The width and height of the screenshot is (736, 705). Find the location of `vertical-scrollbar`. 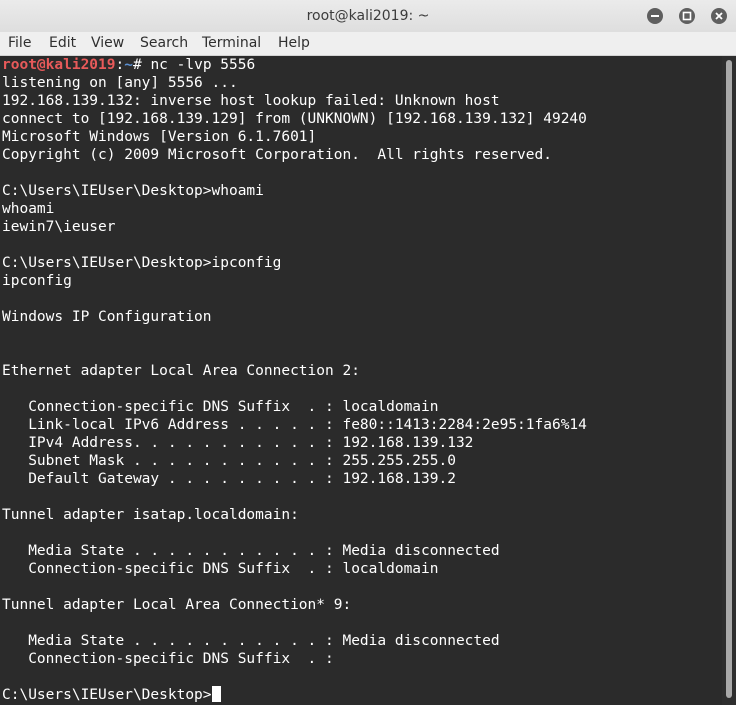

vertical-scrollbar is located at coordinates (729, 380).